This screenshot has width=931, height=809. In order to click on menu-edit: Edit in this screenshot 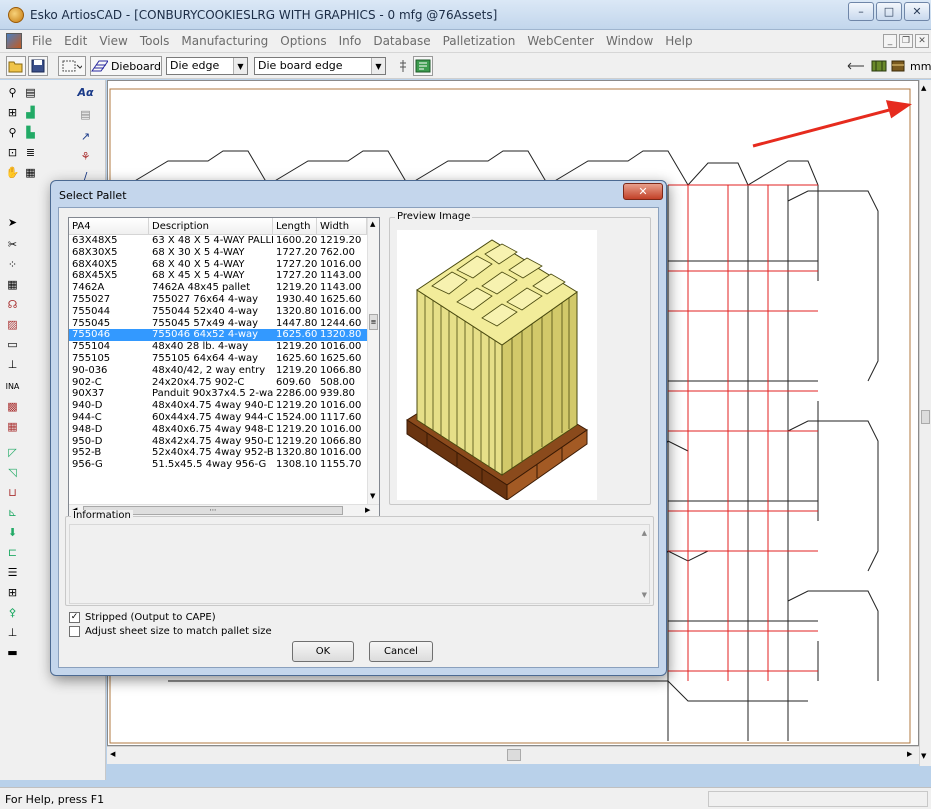, I will do `click(75, 41)`.